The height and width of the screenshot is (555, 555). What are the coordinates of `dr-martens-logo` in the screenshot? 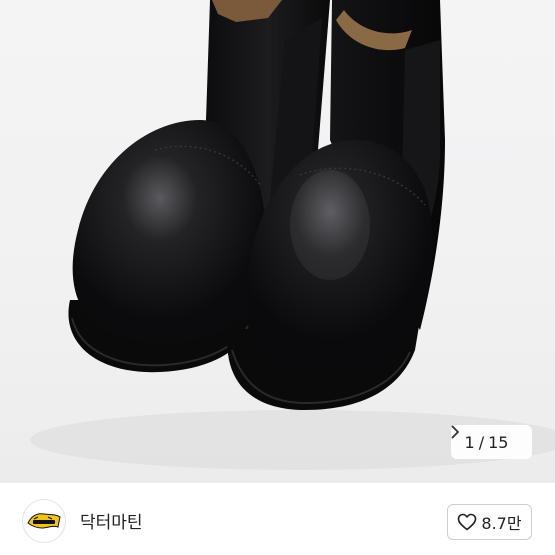 It's located at (44, 521).